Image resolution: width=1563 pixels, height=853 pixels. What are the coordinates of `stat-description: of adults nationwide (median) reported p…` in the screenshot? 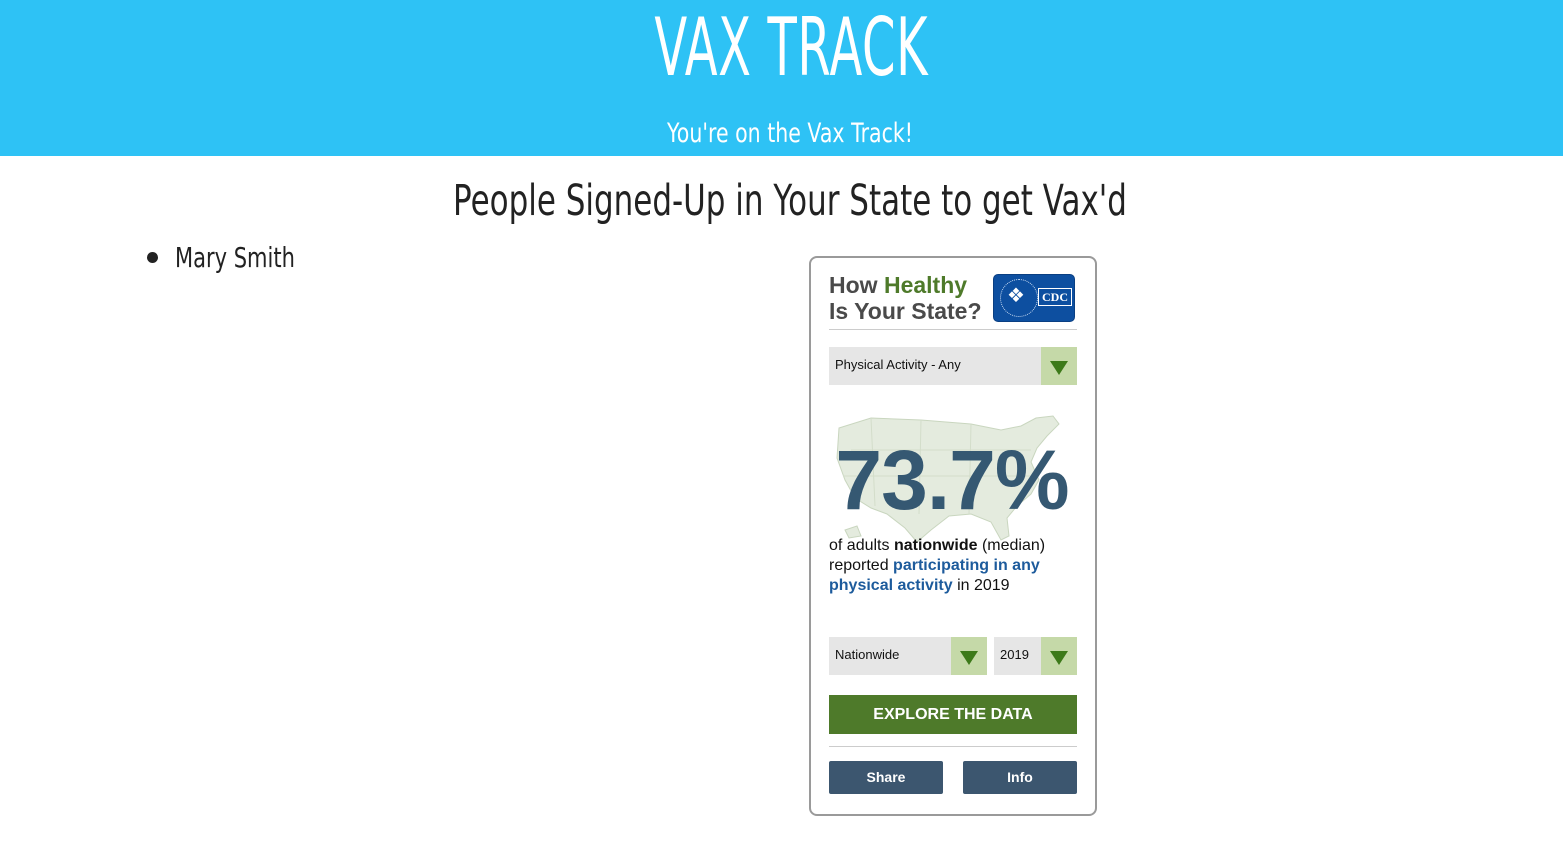 It's located at (954, 566).